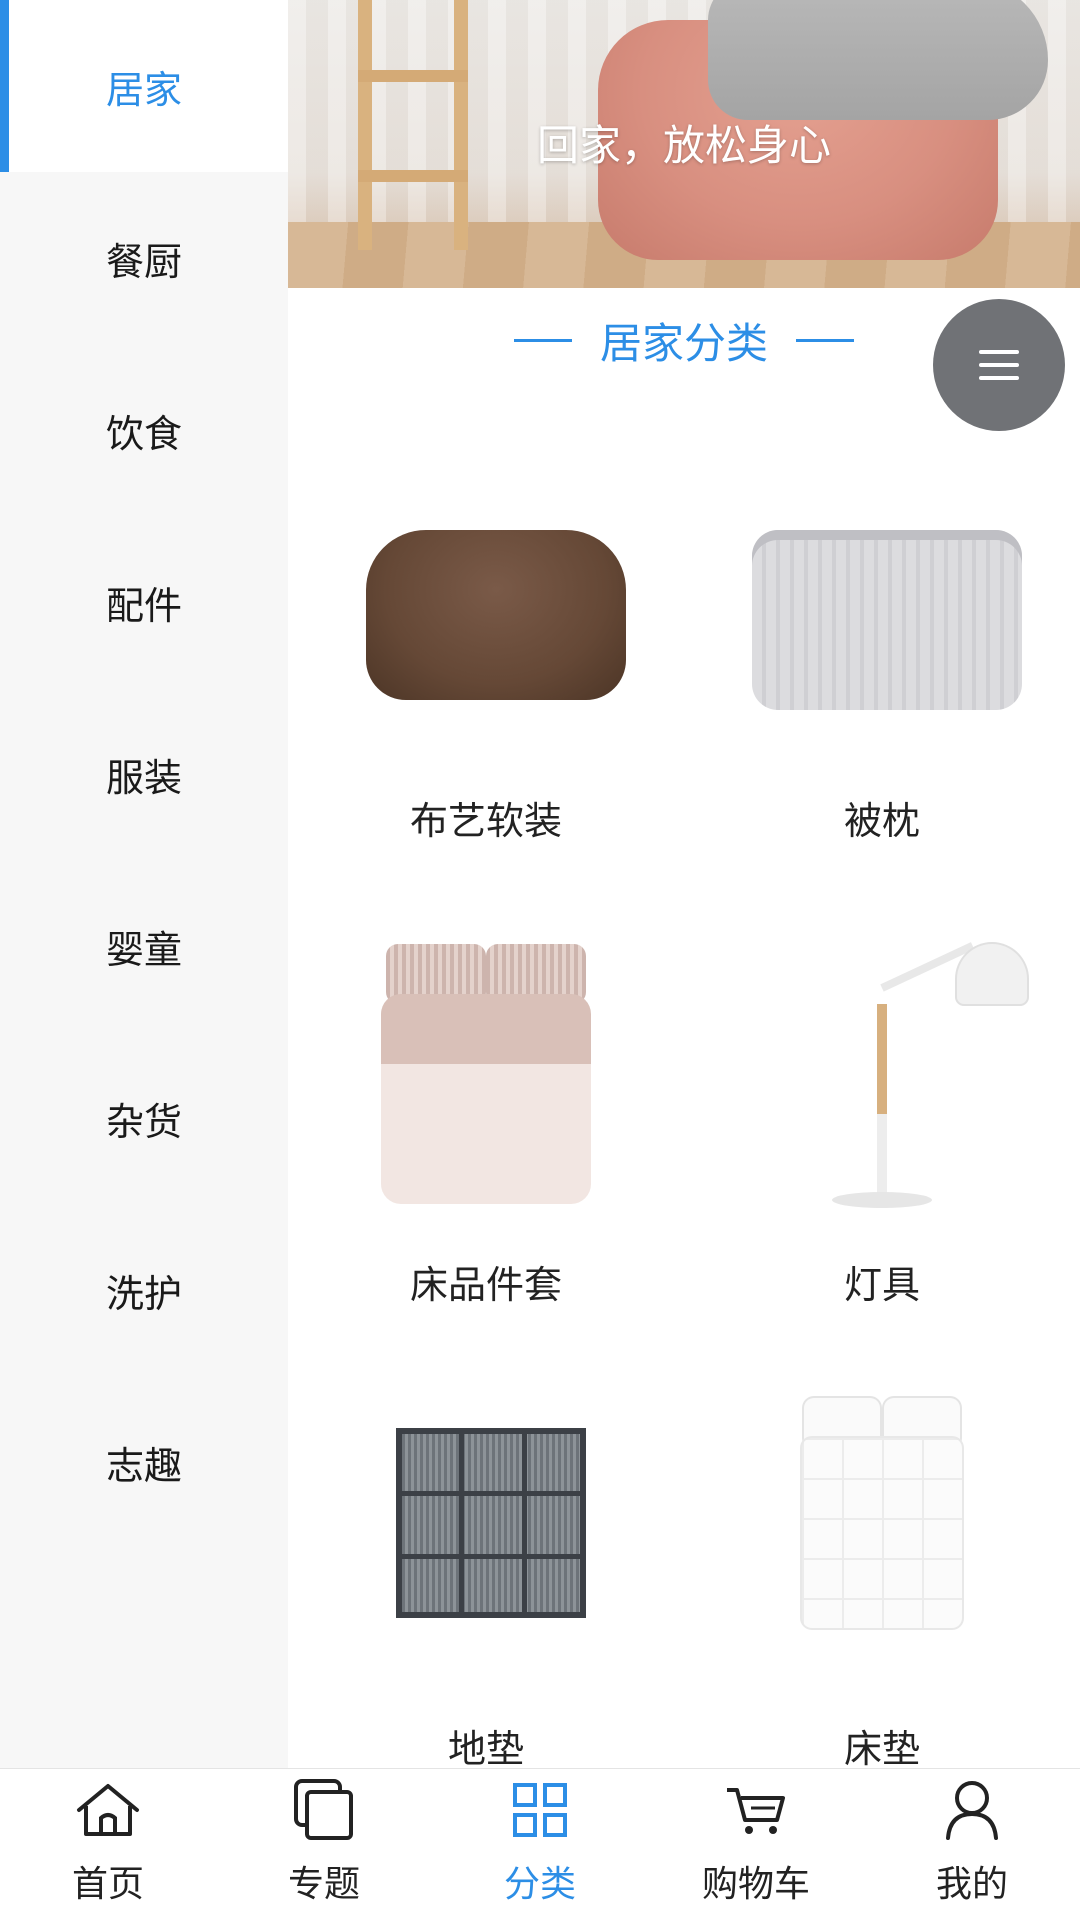 The width and height of the screenshot is (1080, 1920). I want to click on tab-profile: 我的, so click(972, 1844).